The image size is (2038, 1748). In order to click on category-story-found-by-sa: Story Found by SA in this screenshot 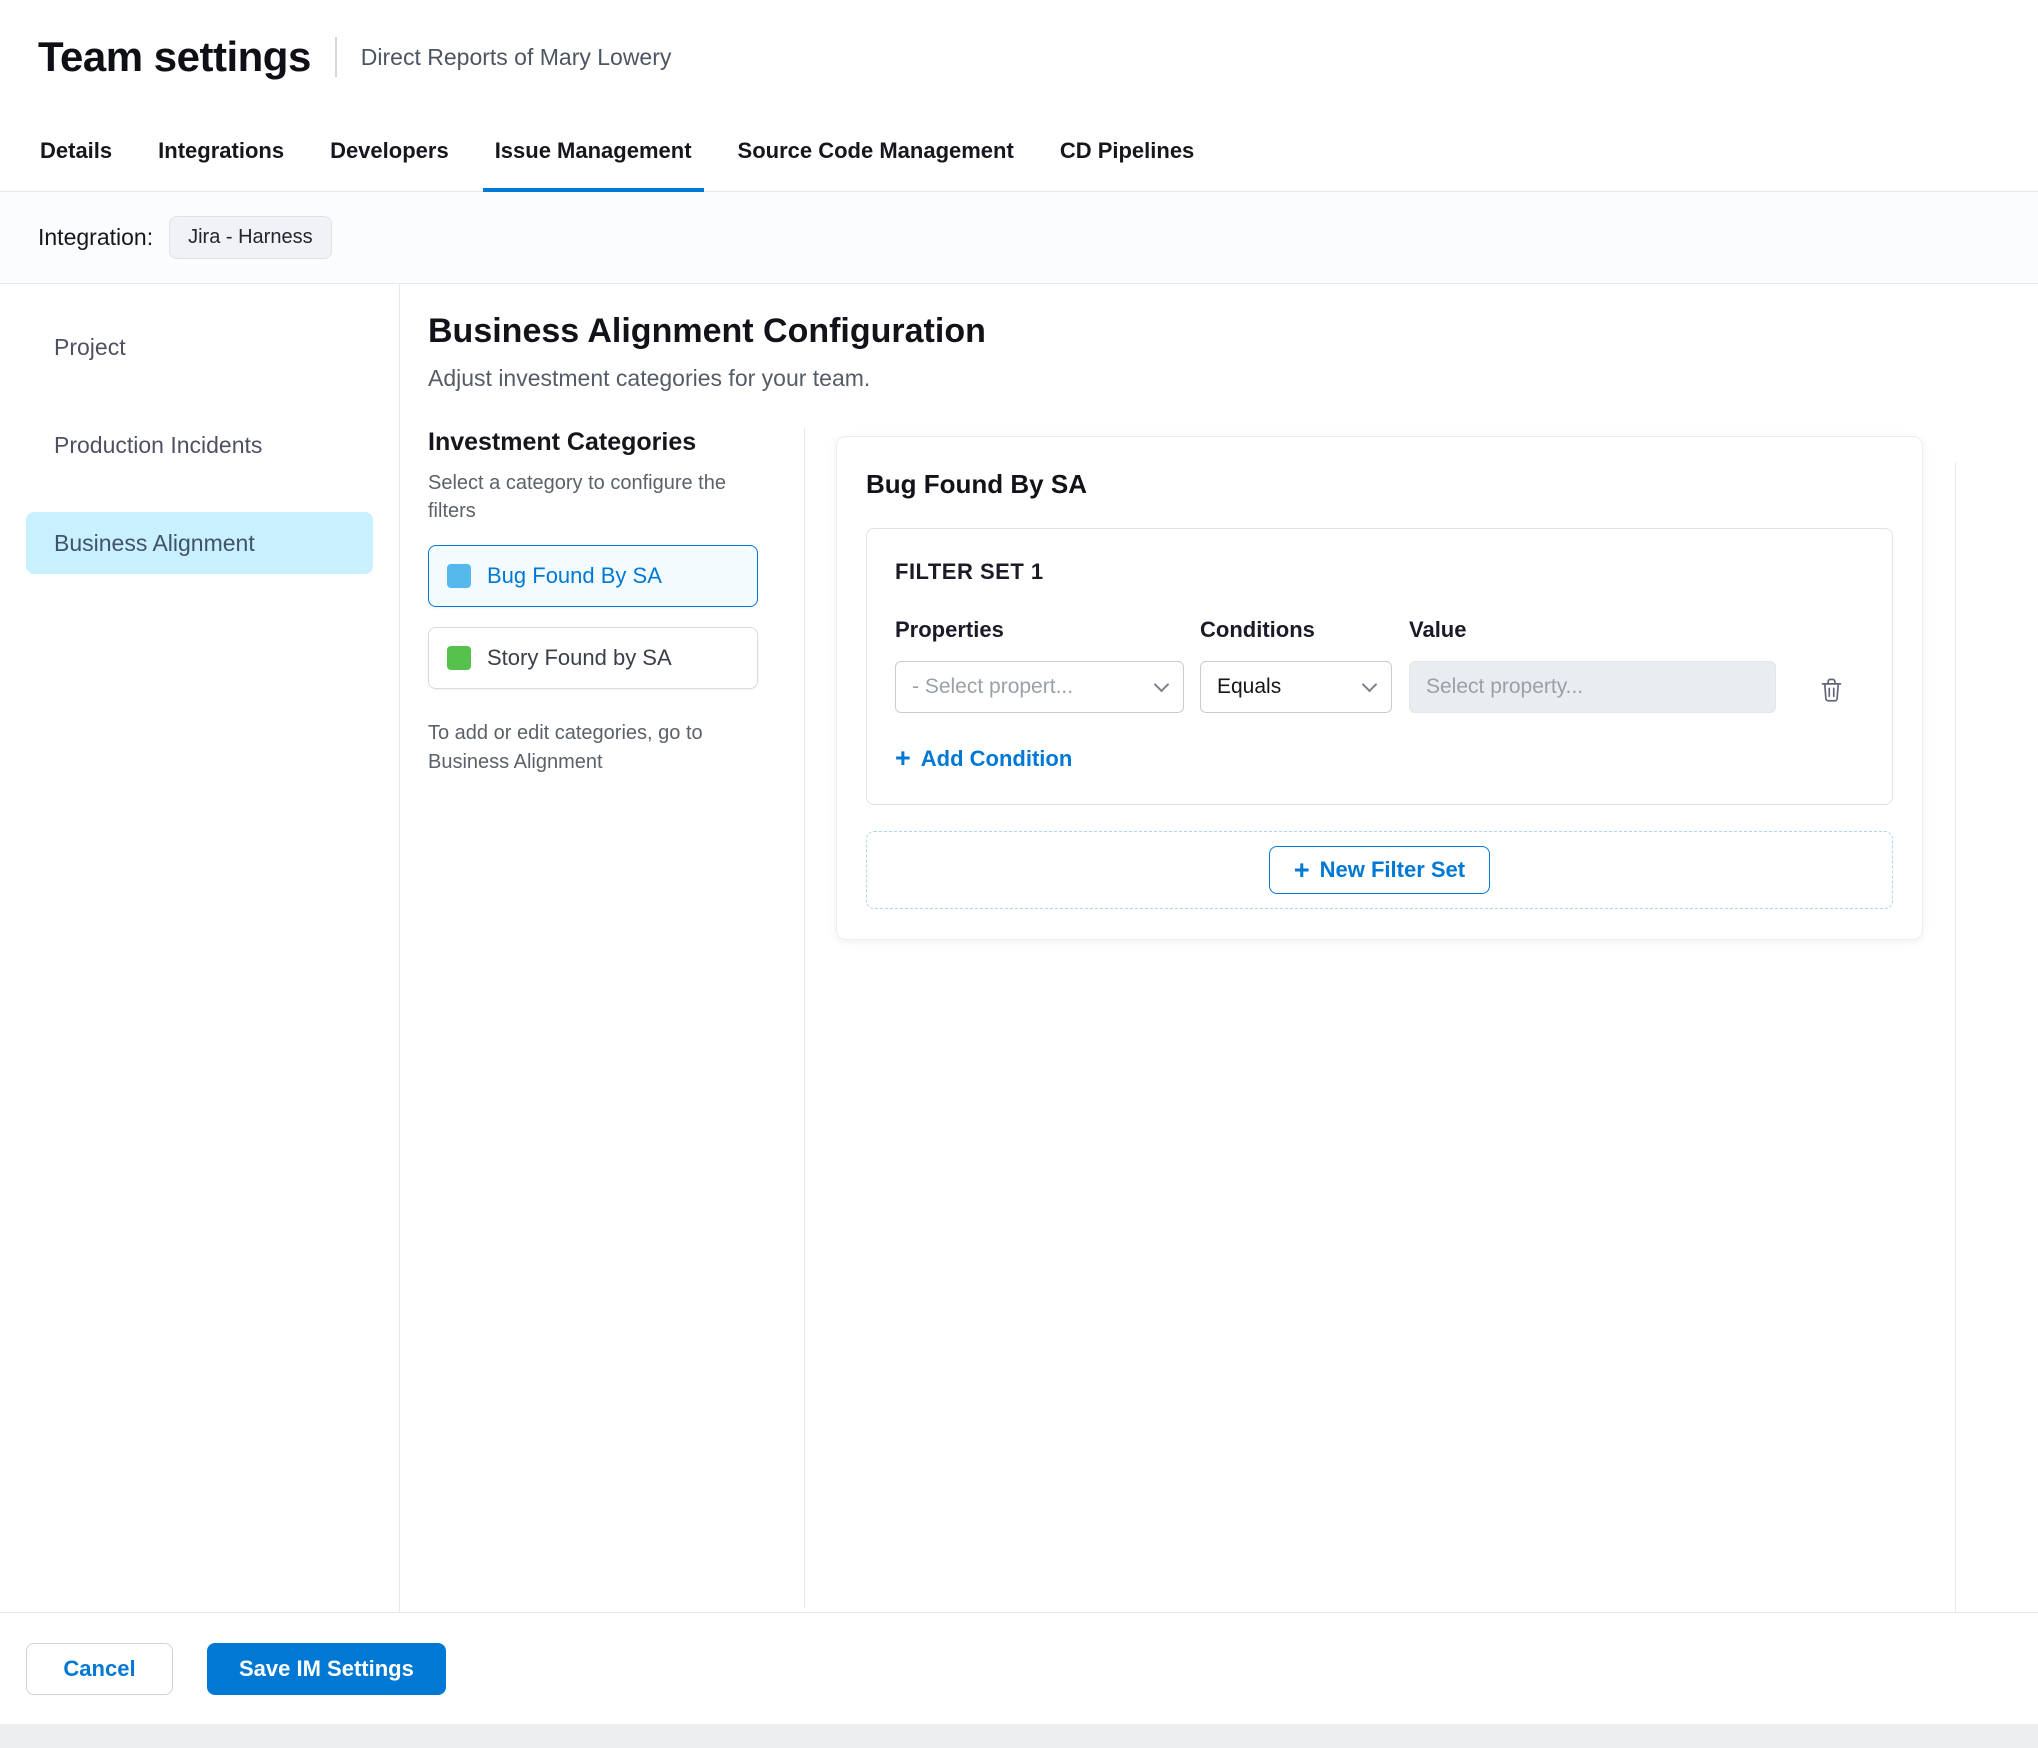, I will do `click(593, 658)`.